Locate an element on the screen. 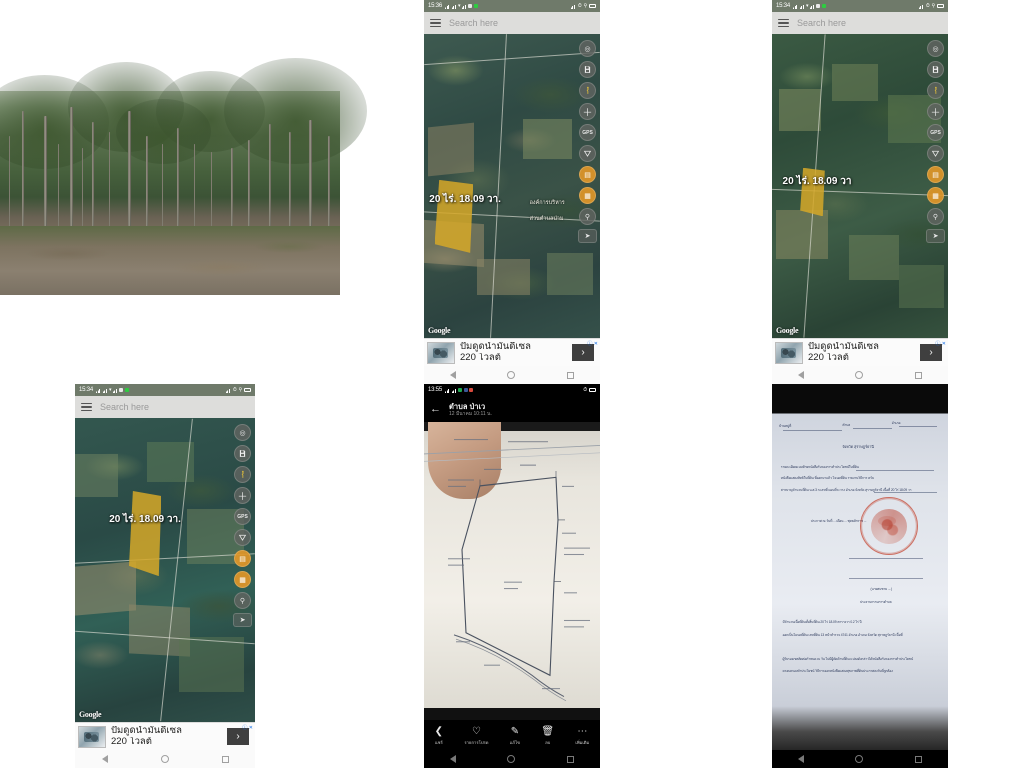 This screenshot has width=1024, height=768. parcel-area-label: 20 ไร่. 18.09 วา. is located at coordinates (465, 200).